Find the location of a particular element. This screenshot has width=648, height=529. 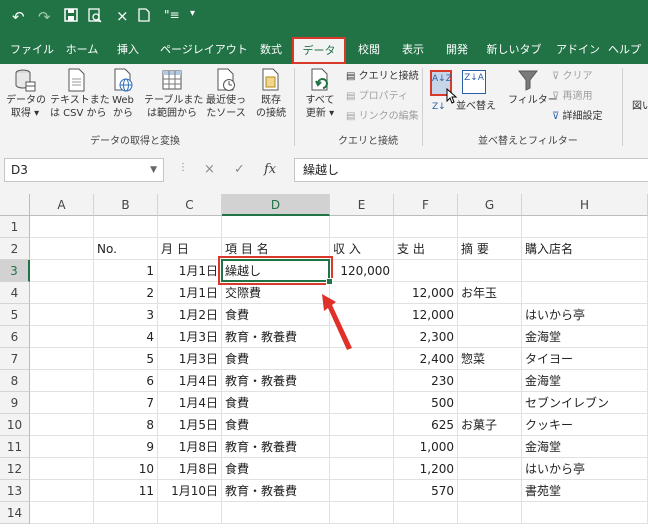

cell-c8: 1月4日 is located at coordinates (190, 381).